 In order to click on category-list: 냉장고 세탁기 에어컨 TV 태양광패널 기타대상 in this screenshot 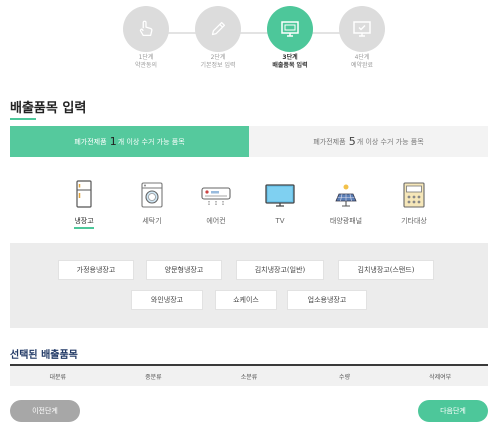, I will do `click(254, 203)`.